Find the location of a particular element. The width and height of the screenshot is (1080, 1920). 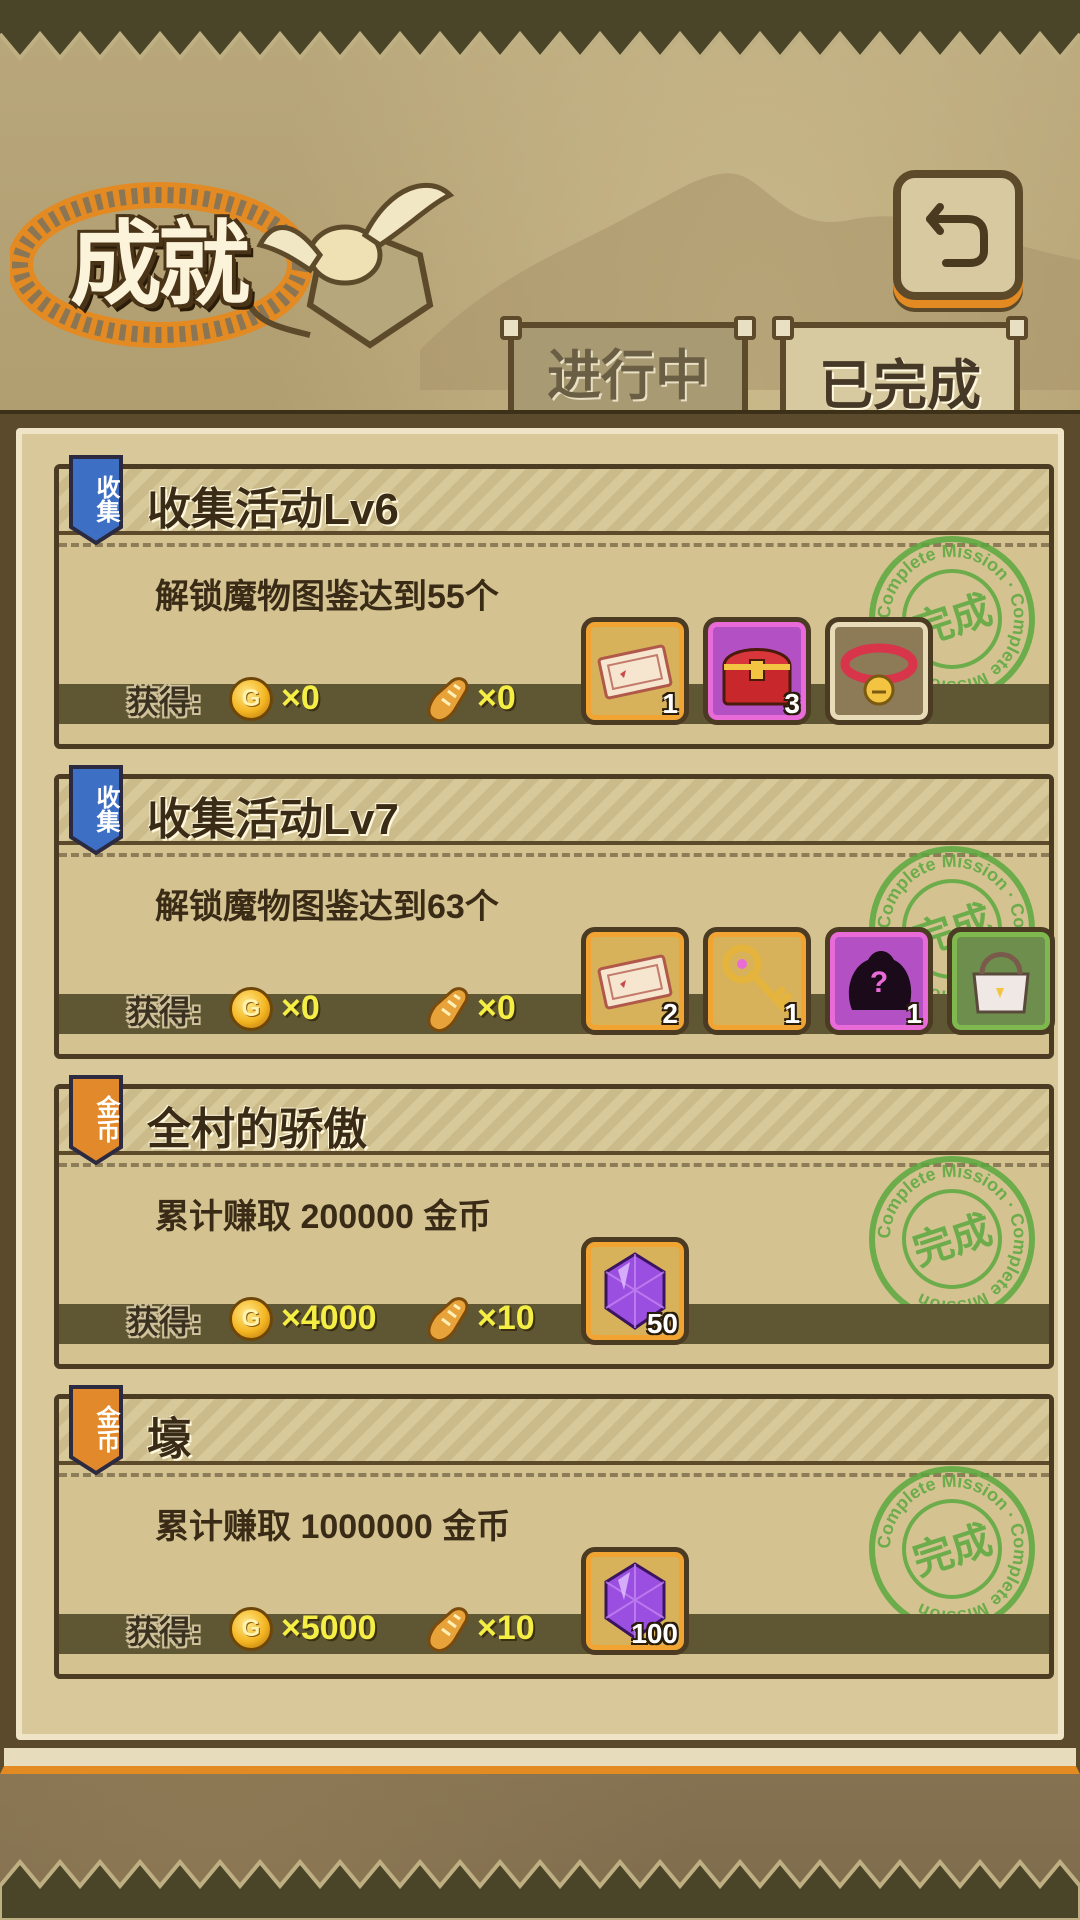

item-count: 50 is located at coordinates (662, 1323).